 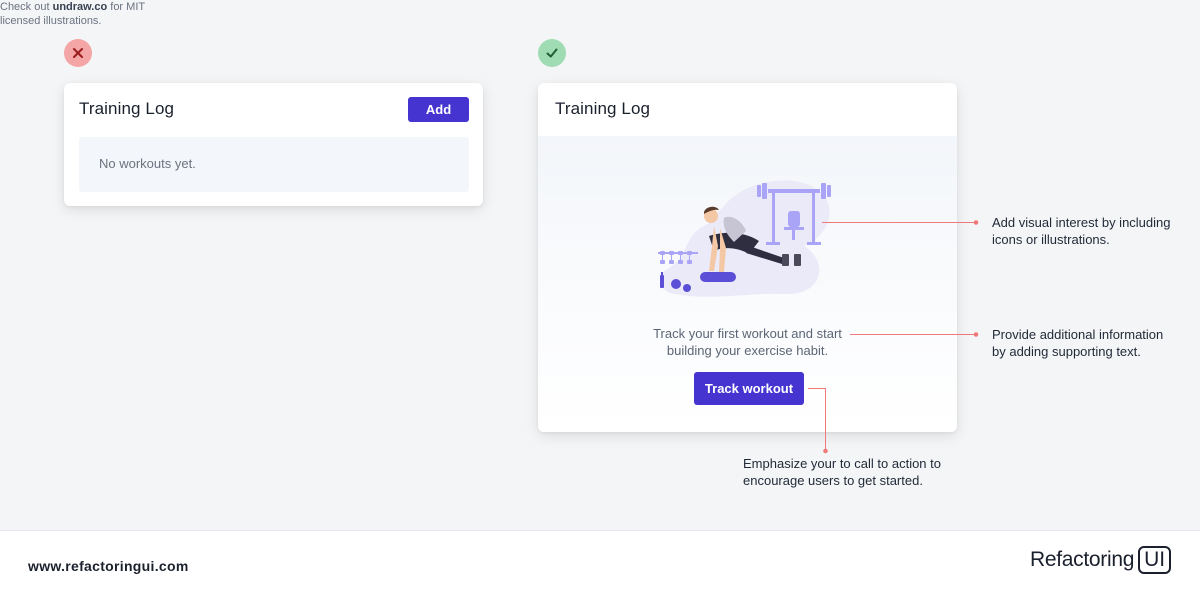 I want to click on good-example-icon, so click(x=552, y=53).